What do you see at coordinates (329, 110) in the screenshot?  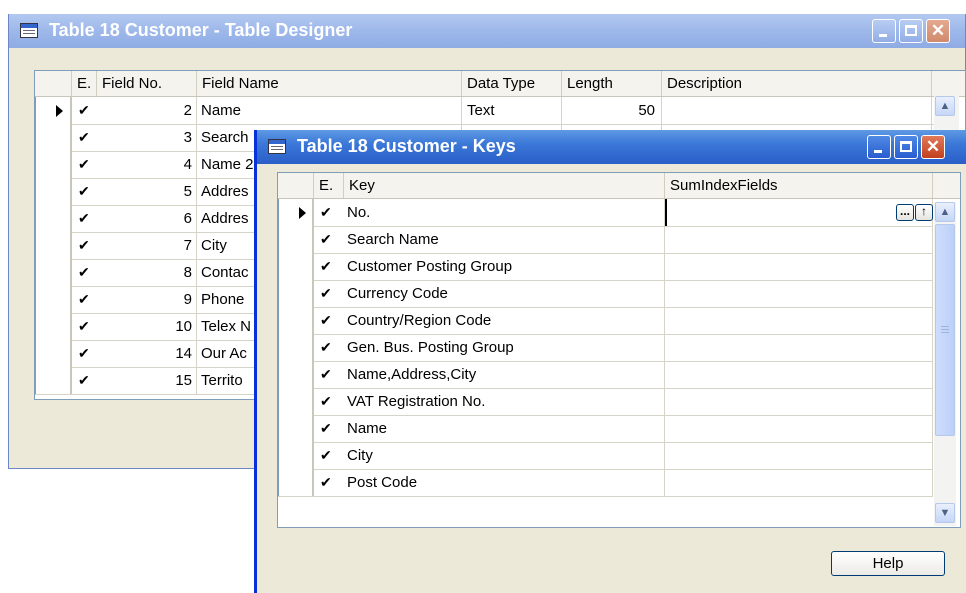 I see `field-name-cell: Name` at bounding box center [329, 110].